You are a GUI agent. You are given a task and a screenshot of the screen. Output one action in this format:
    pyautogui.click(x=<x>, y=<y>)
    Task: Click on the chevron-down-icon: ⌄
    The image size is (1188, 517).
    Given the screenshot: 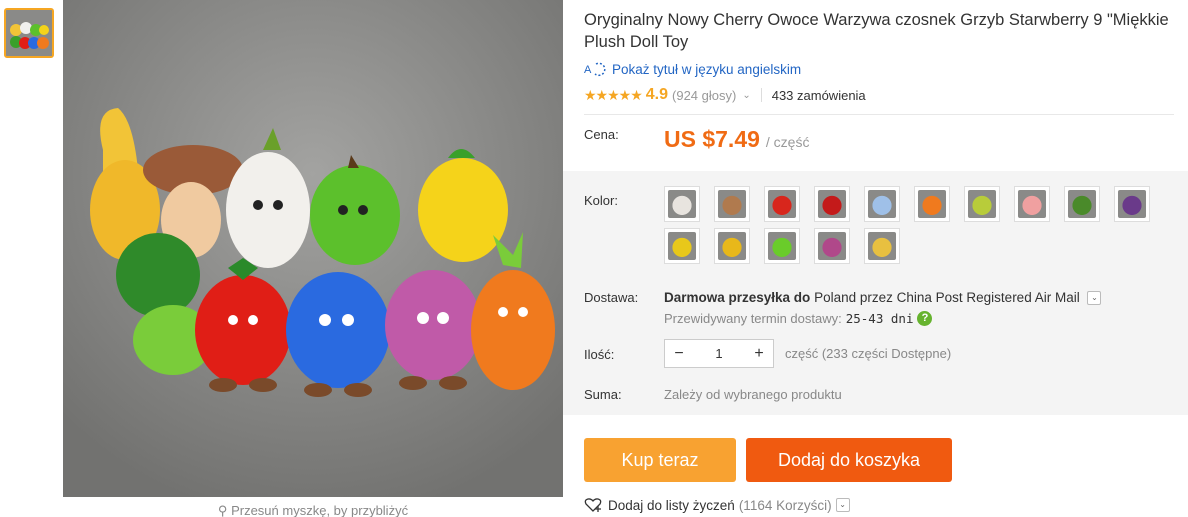 What is the action you would take?
    pyautogui.click(x=746, y=95)
    